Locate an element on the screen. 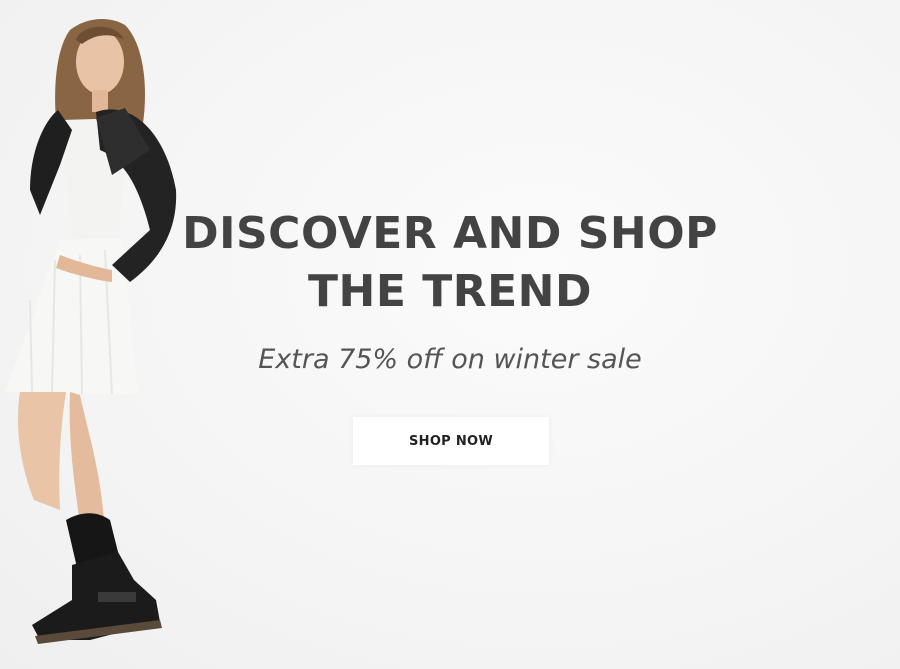  hero-headline: DISCOVER AND SHOP THE TREND is located at coordinates (450, 263).